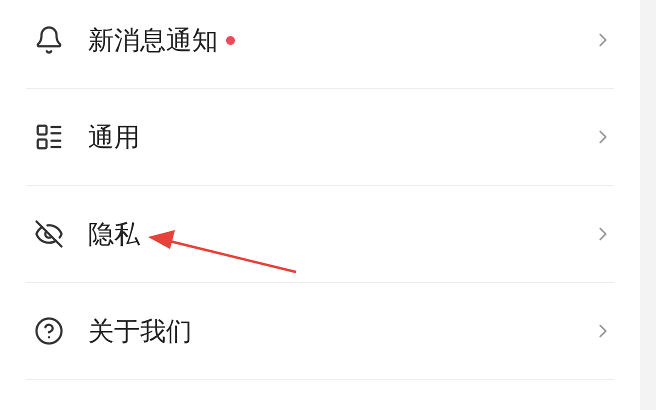 This screenshot has height=410, width=656. I want to click on list-icon, so click(49, 137).